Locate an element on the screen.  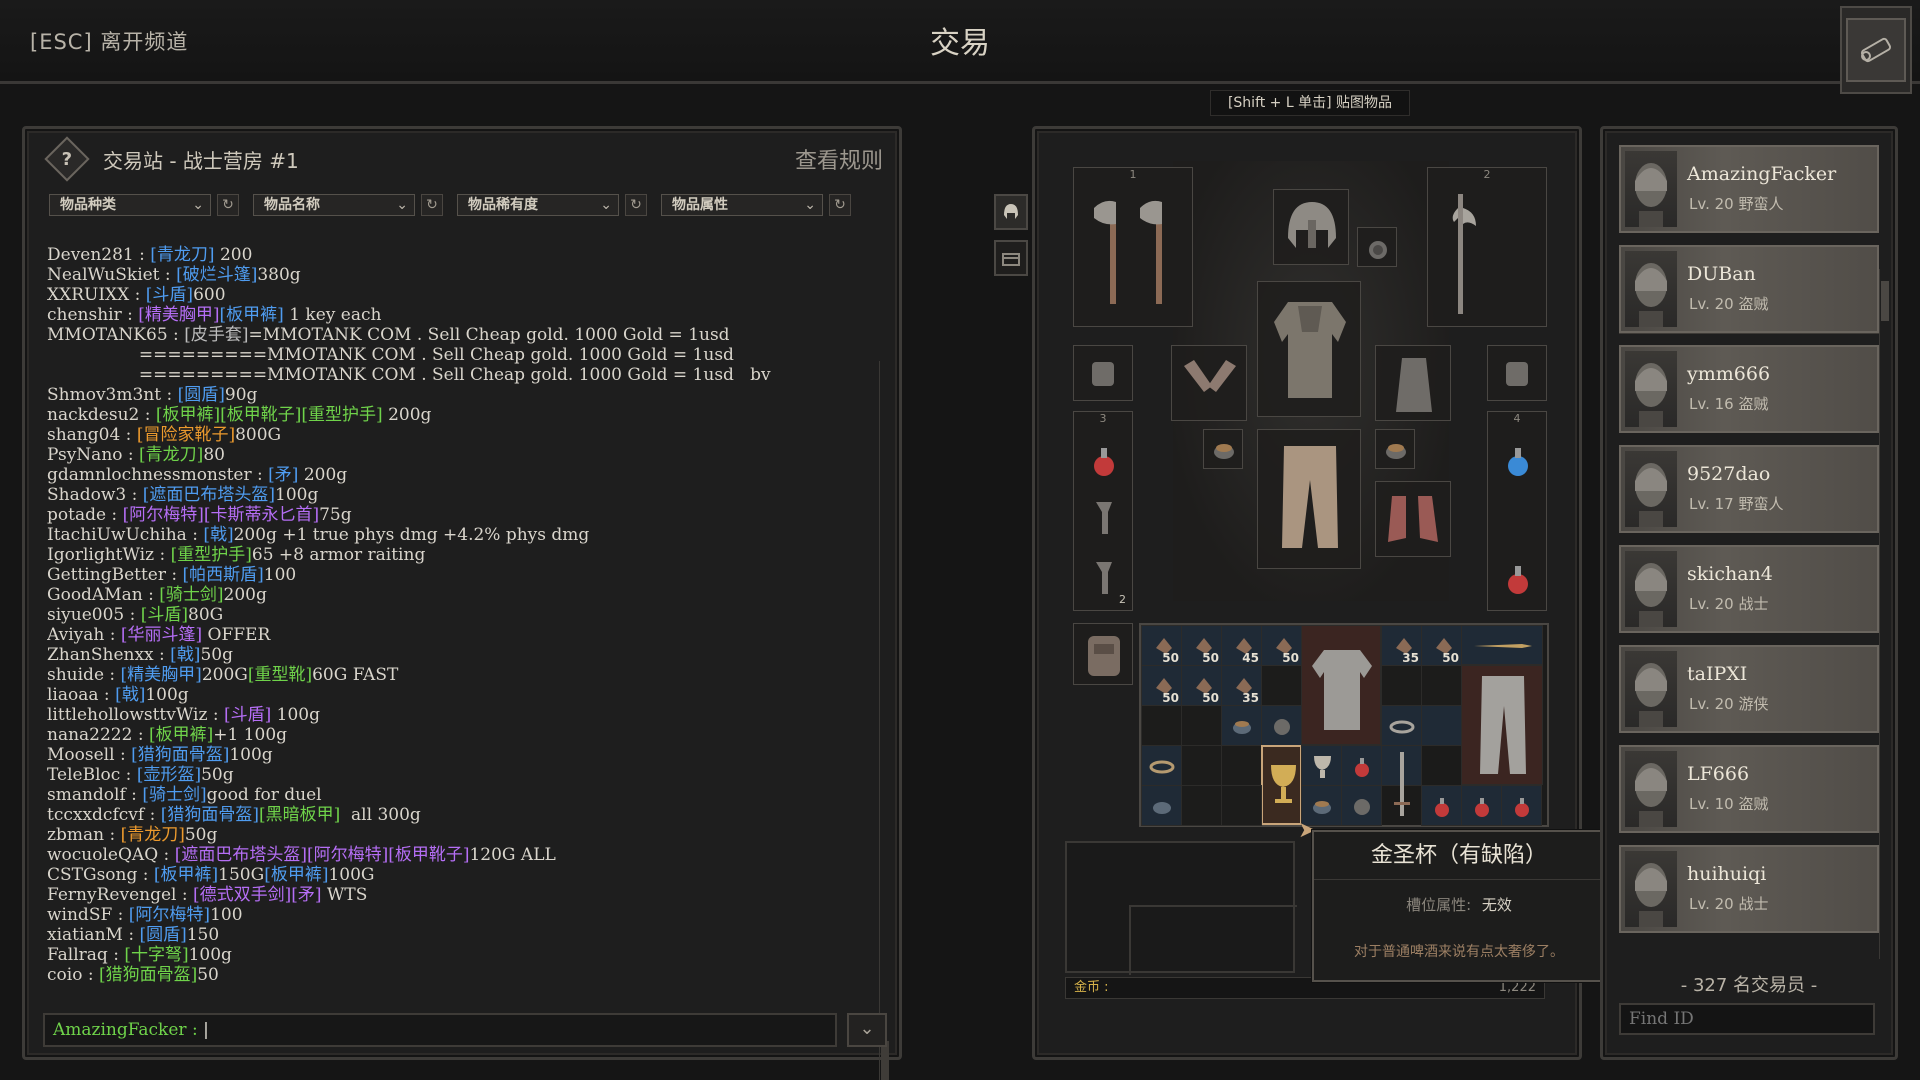
item-link: [阿尔梅特] is located at coordinates (169, 915).